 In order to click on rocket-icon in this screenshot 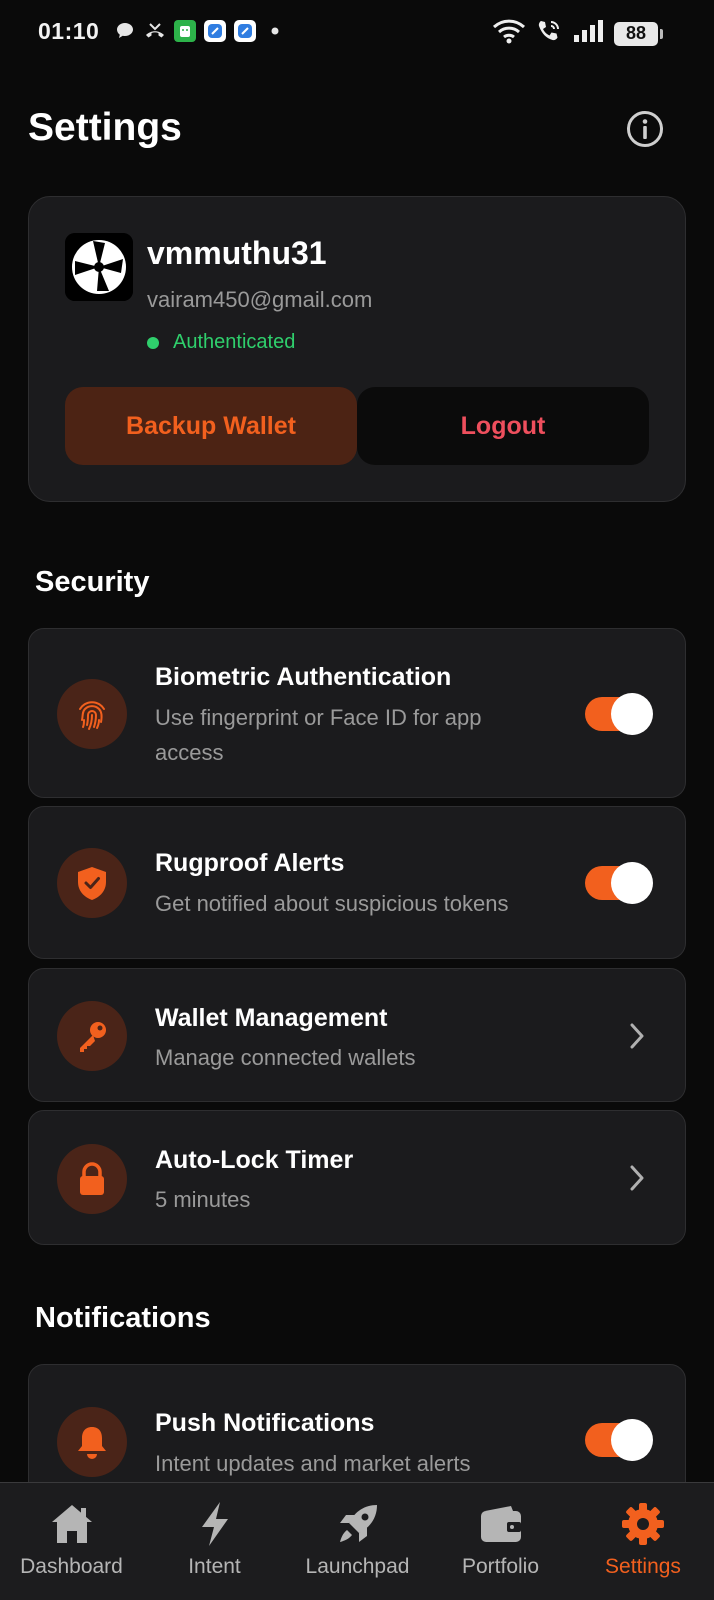, I will do `click(358, 1524)`.